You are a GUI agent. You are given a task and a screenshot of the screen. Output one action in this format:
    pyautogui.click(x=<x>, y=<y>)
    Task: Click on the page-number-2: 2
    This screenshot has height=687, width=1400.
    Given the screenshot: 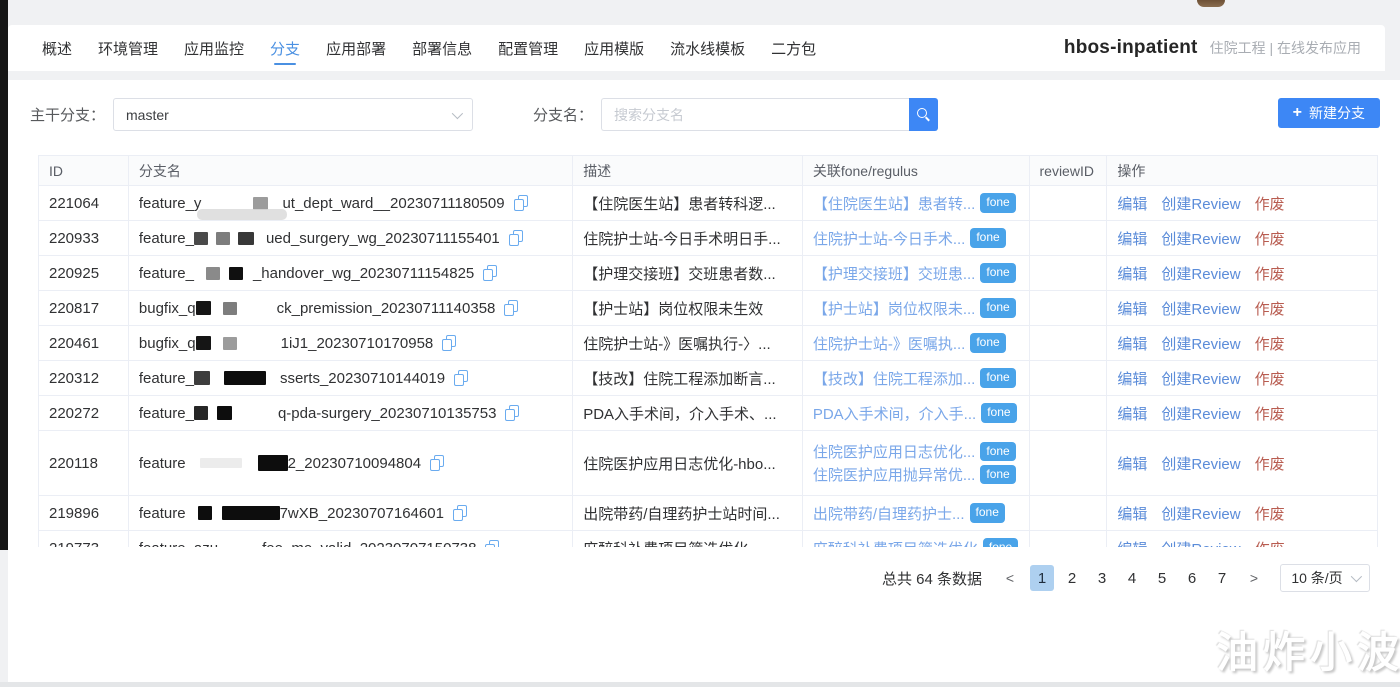 What is the action you would take?
    pyautogui.click(x=1072, y=578)
    